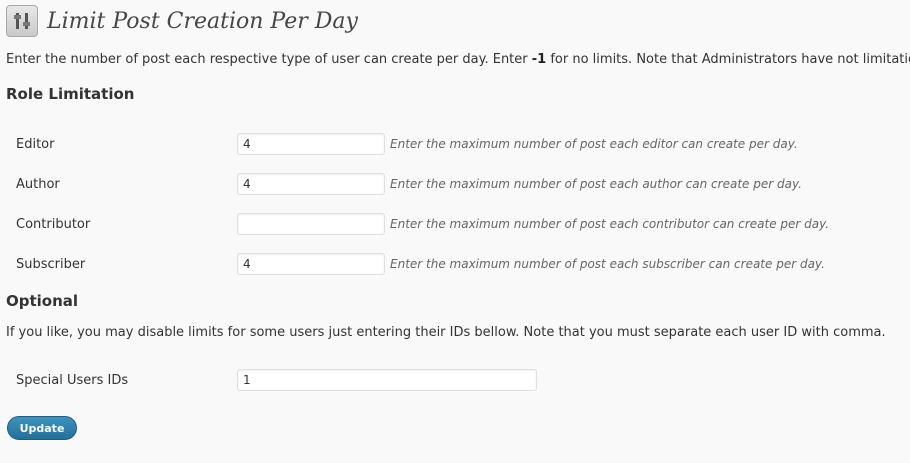 The height and width of the screenshot is (463, 910). I want to click on editor-limit-input, so click(311, 144).